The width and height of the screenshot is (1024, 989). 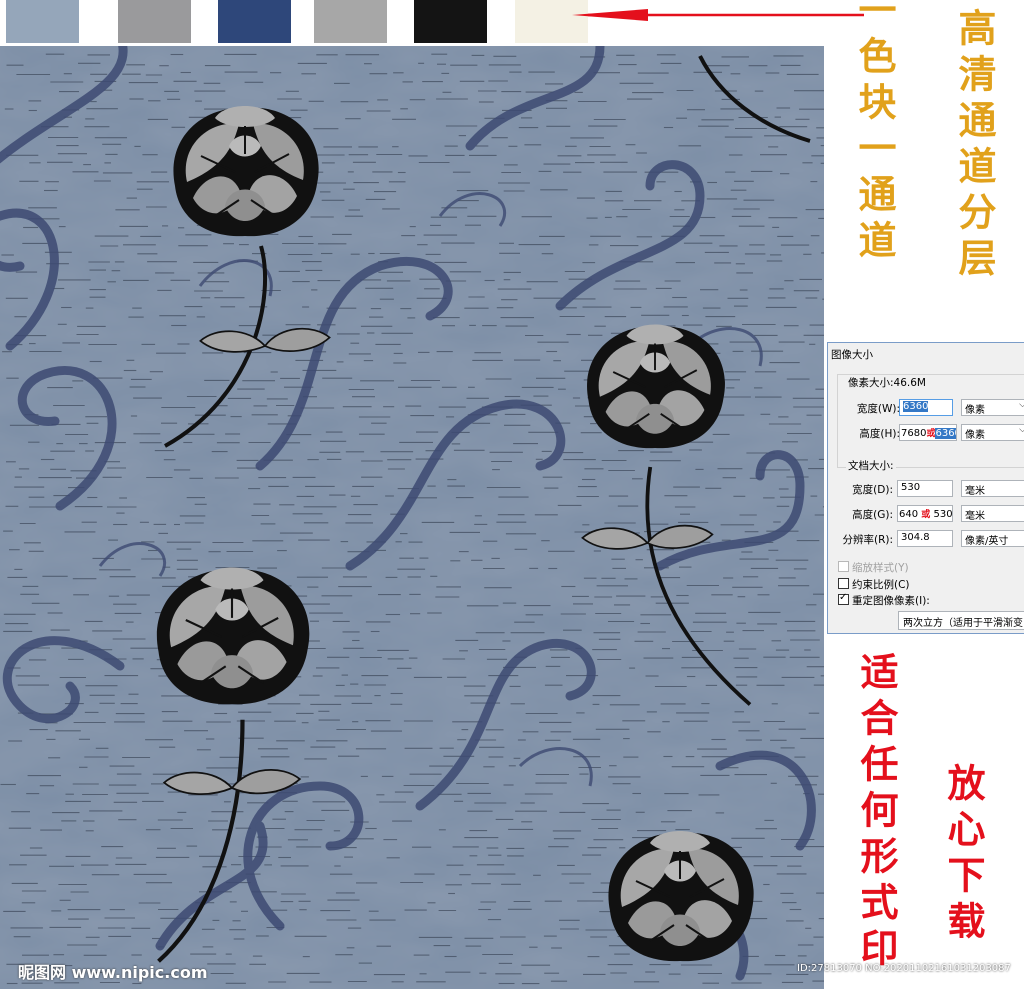 I want to click on annotation-suitable-for-printing: 适合任何形式印, so click(x=876, y=813).